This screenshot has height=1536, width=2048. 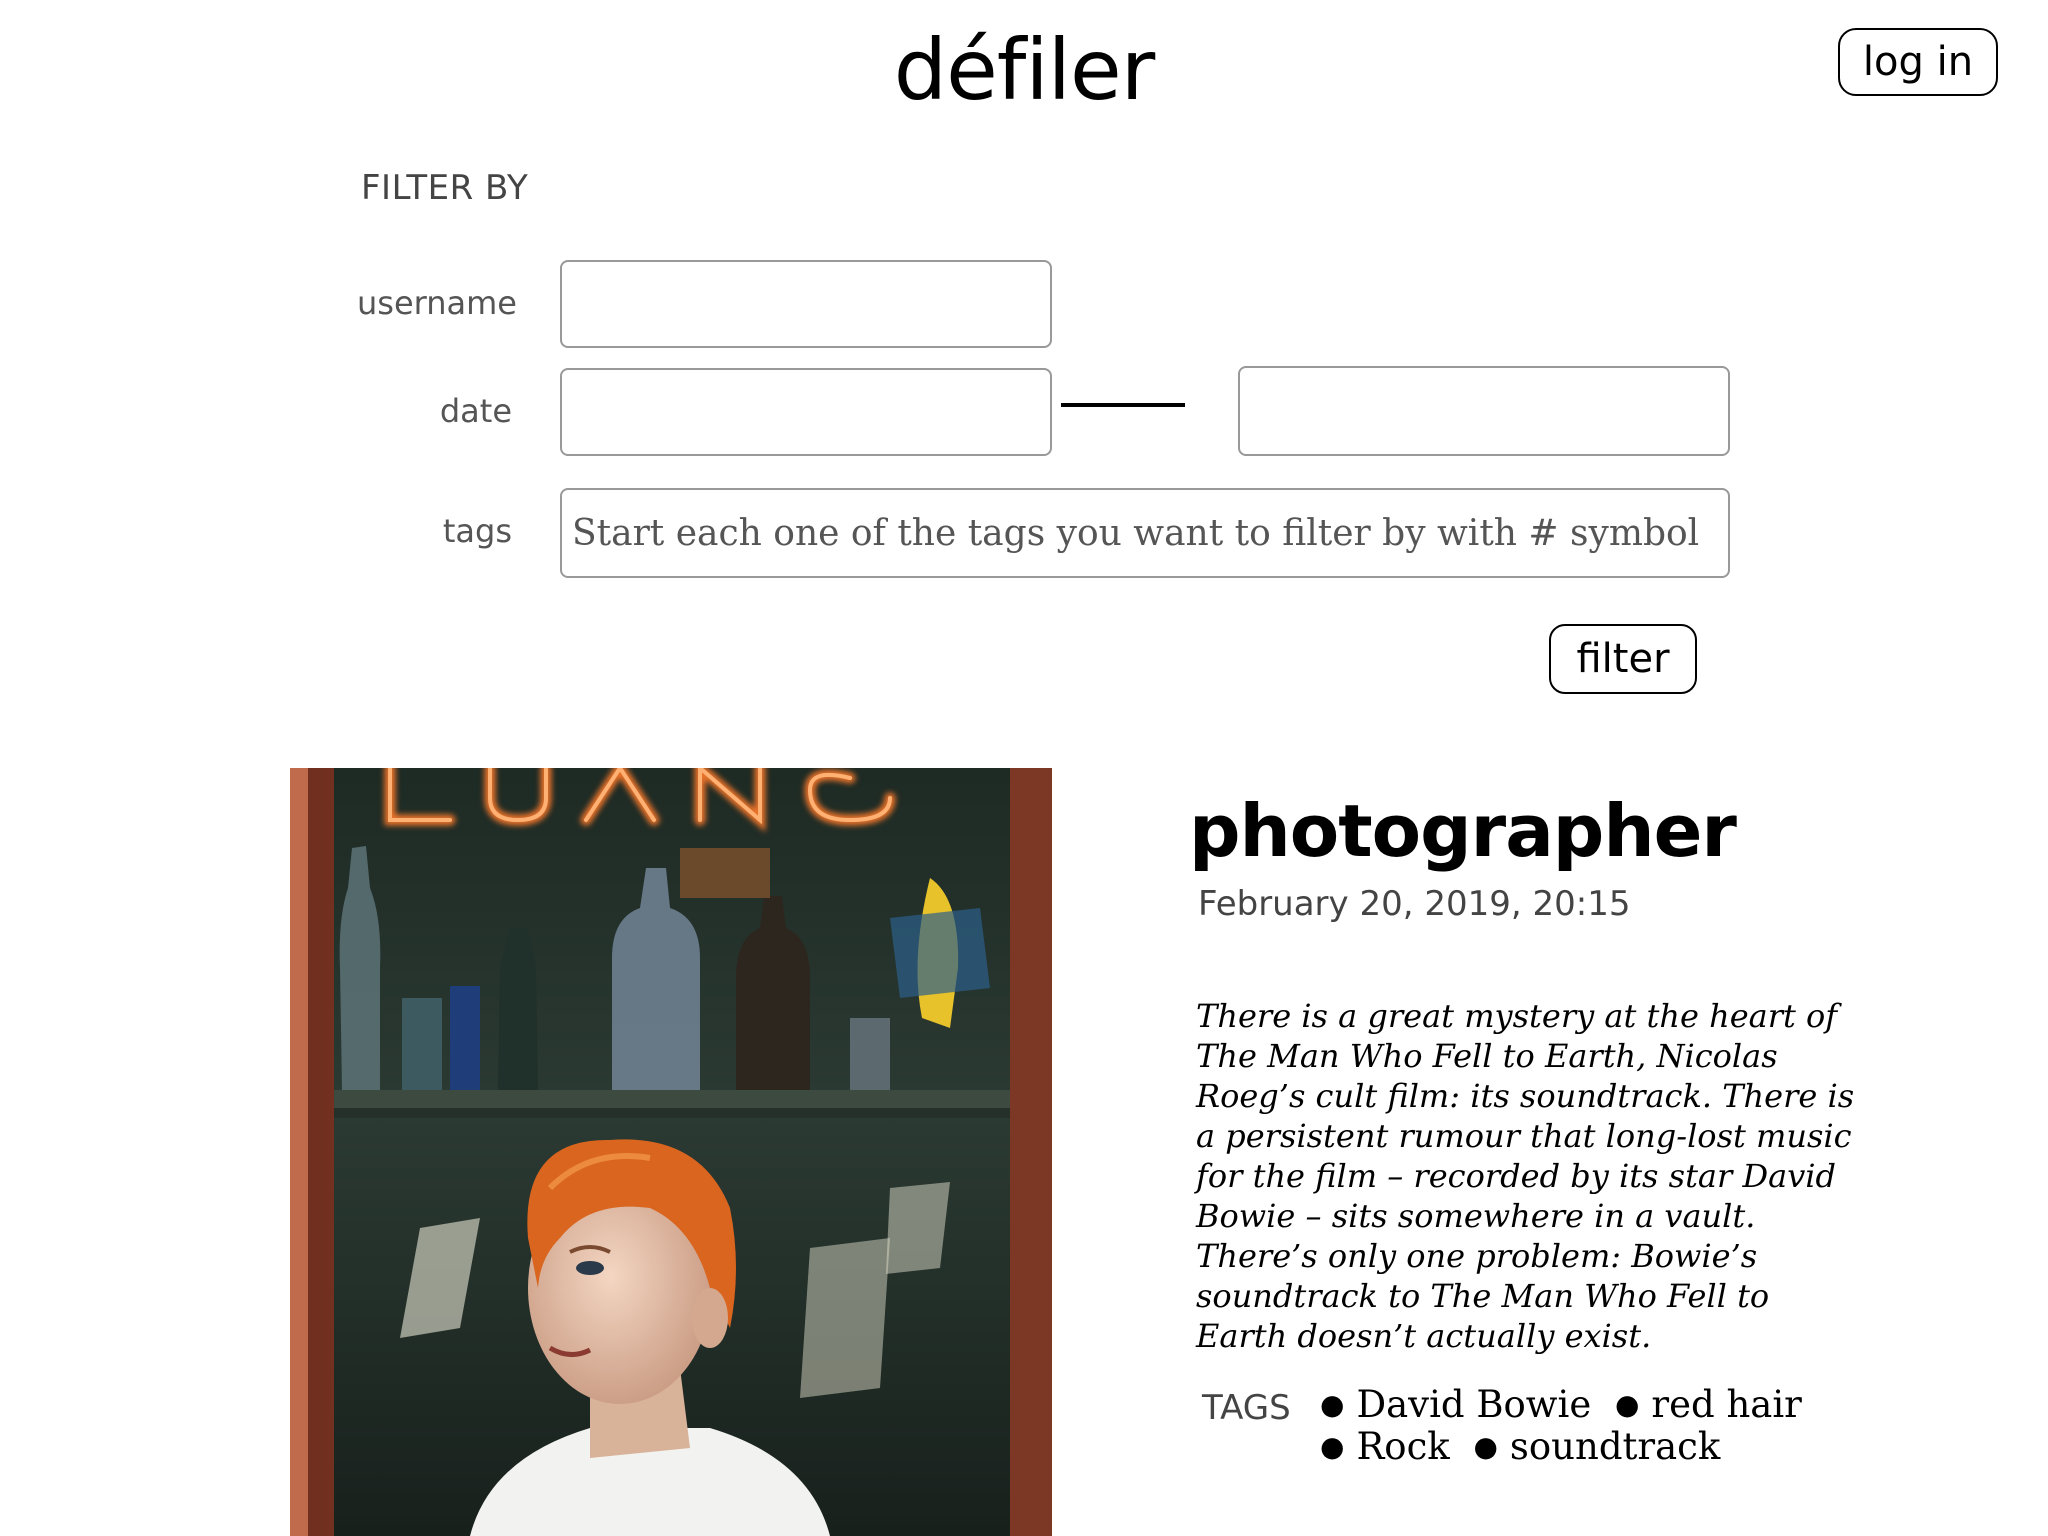 What do you see at coordinates (1918, 62) in the screenshot?
I see `login-button: log in` at bounding box center [1918, 62].